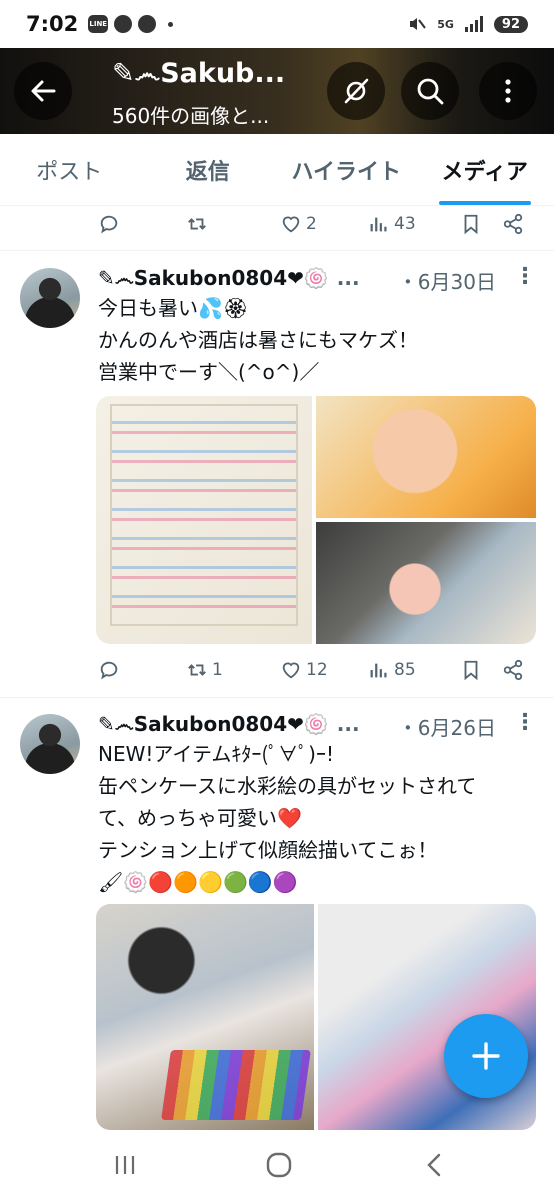  I want to click on tab-posts-label: ポスト, so click(69, 172).